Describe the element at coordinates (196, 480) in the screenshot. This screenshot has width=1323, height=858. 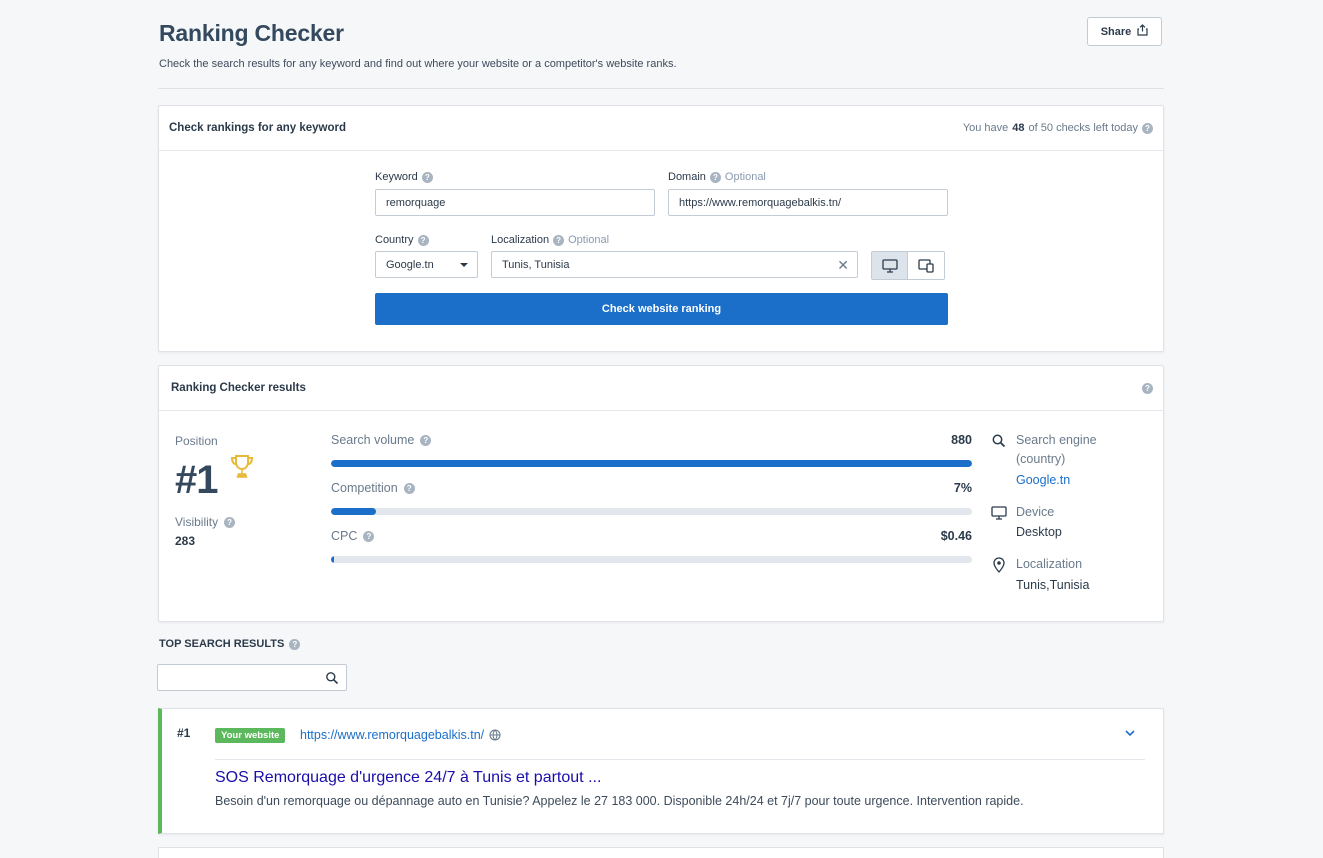
I see `position-value: #1` at that location.